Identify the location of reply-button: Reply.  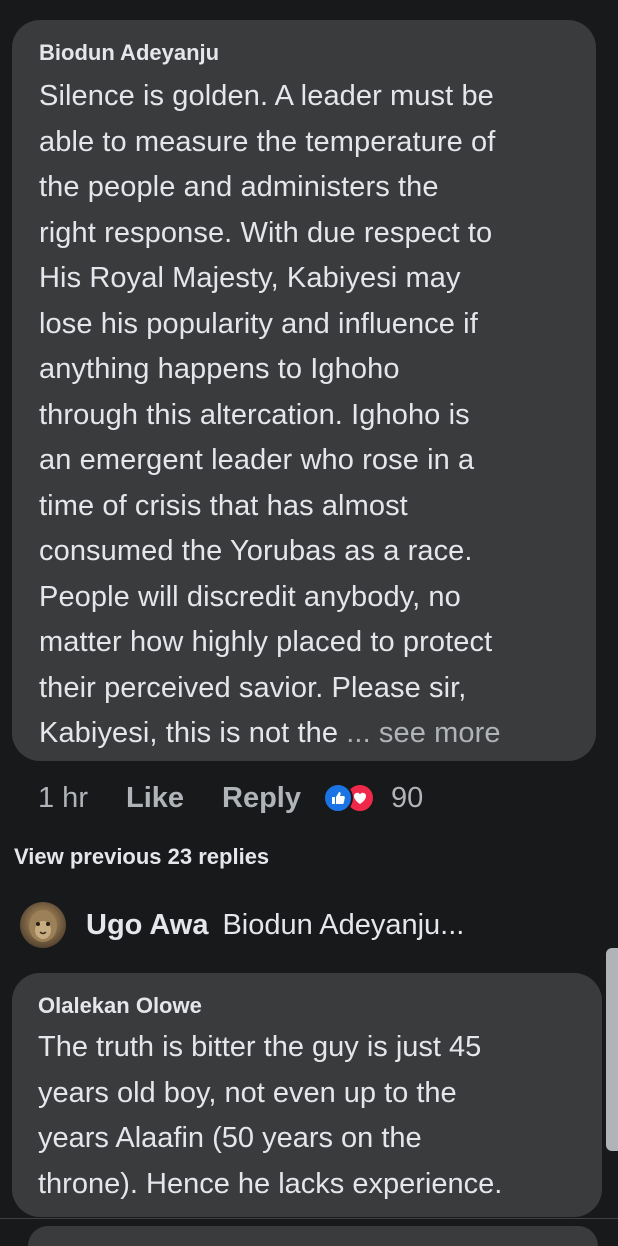
(261, 798).